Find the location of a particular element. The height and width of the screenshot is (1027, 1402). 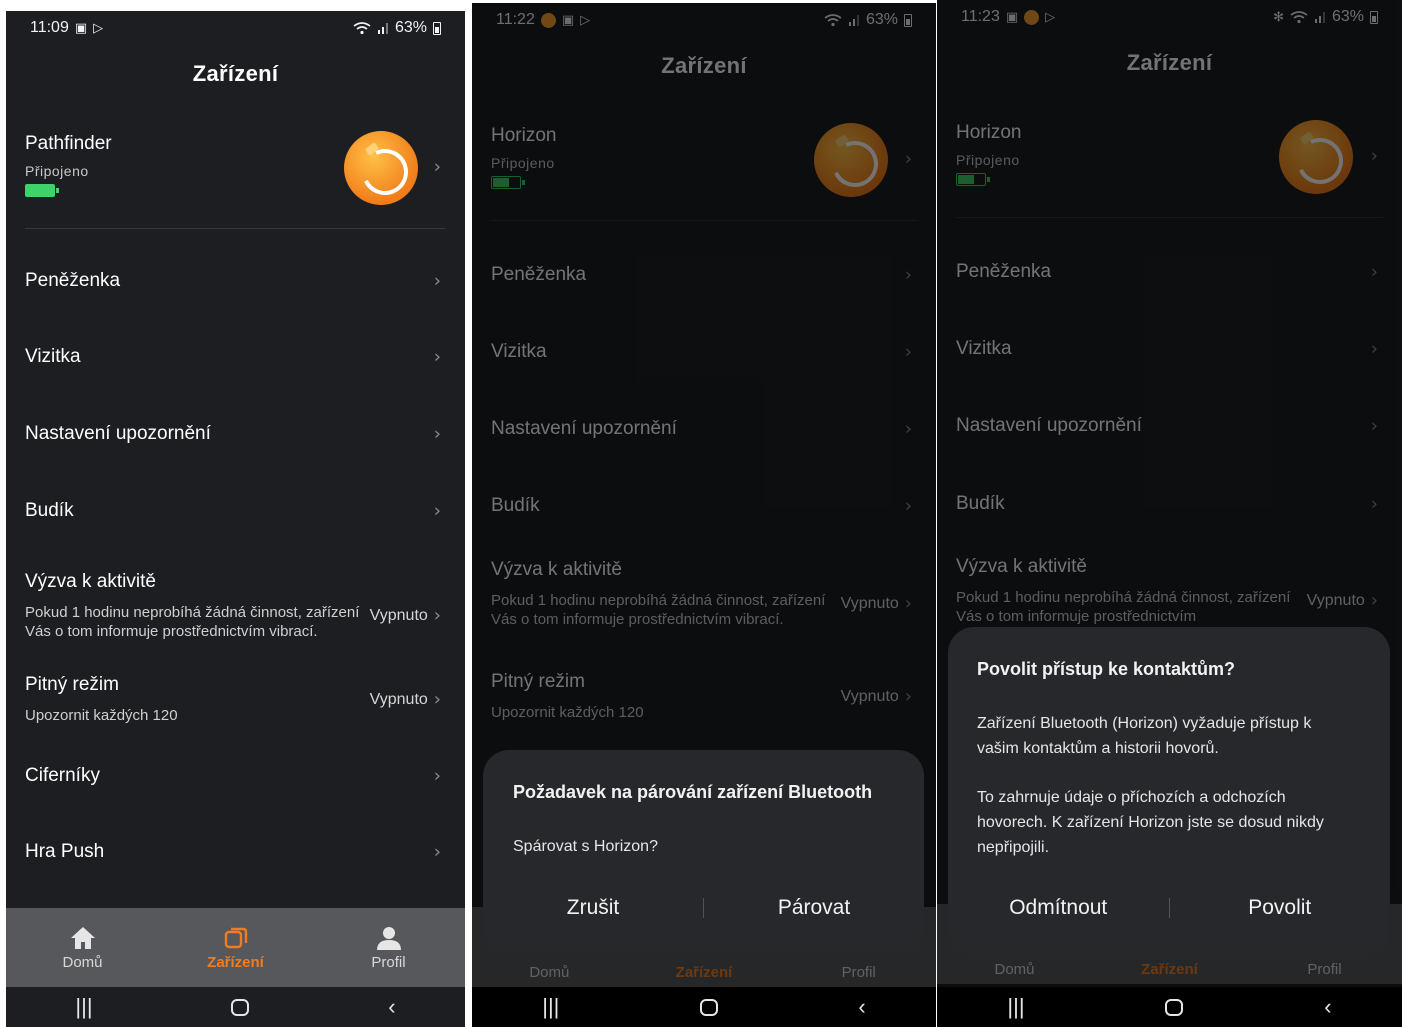

allow-button: Povolit is located at coordinates (1280, 908).